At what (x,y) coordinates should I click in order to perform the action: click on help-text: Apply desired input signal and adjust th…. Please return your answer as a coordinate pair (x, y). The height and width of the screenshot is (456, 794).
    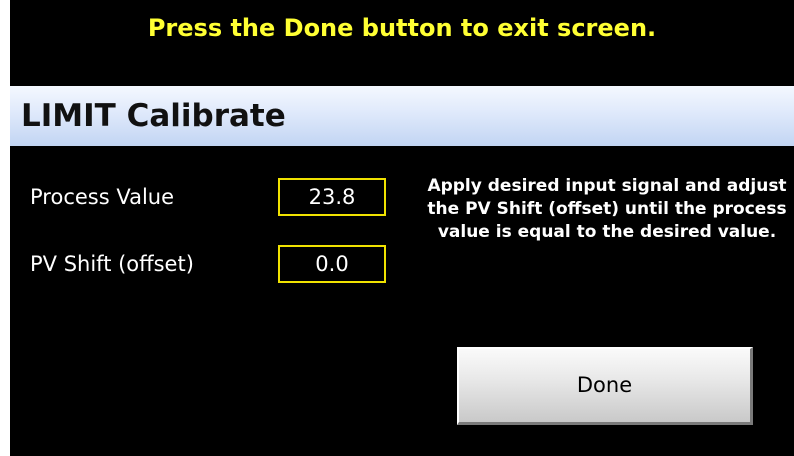
    Looking at the image, I should click on (607, 209).